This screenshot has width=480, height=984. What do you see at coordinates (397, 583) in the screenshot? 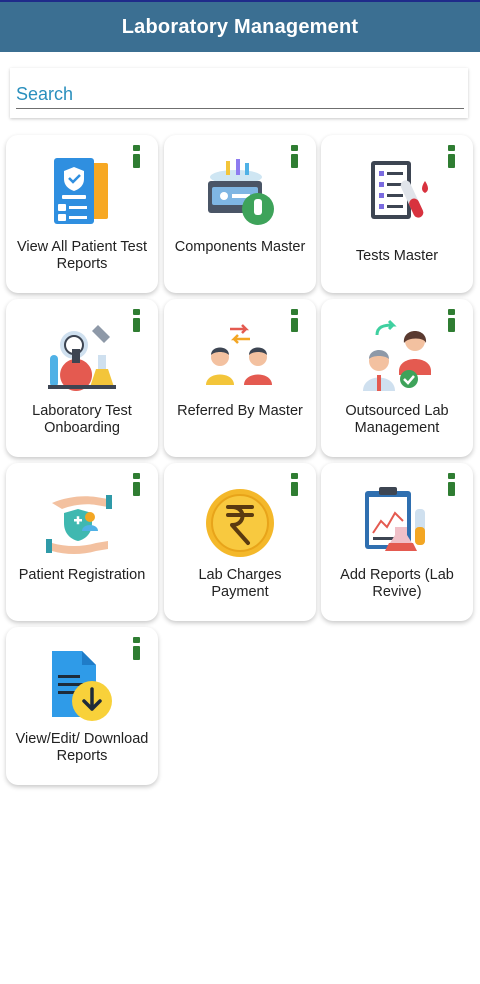
I see `tile-label: Add Reports (Lab Revive)` at bounding box center [397, 583].